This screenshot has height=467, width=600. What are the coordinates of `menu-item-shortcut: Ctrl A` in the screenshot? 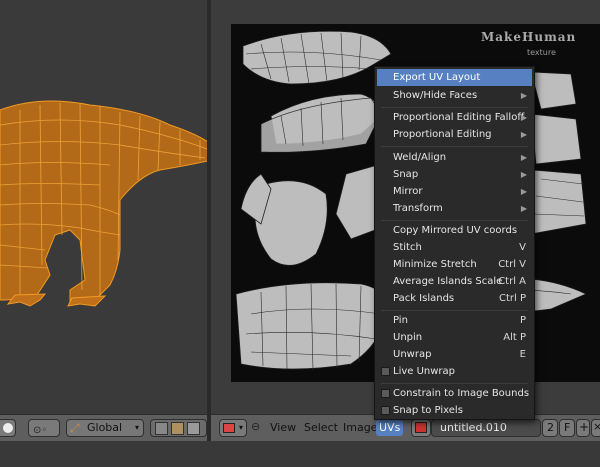 It's located at (512, 281).